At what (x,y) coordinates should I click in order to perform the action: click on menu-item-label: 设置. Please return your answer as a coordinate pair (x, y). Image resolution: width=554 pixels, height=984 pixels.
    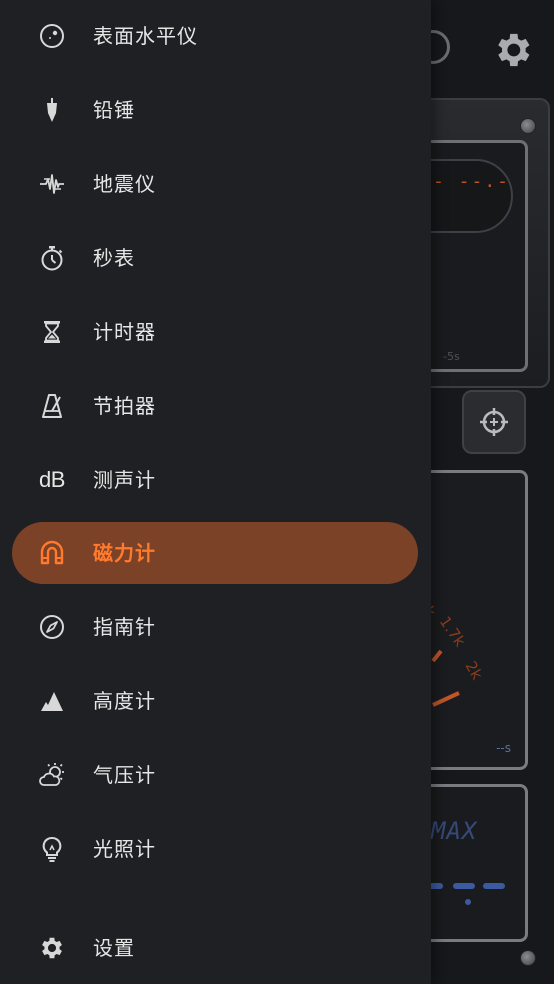
    Looking at the image, I should click on (114, 948).